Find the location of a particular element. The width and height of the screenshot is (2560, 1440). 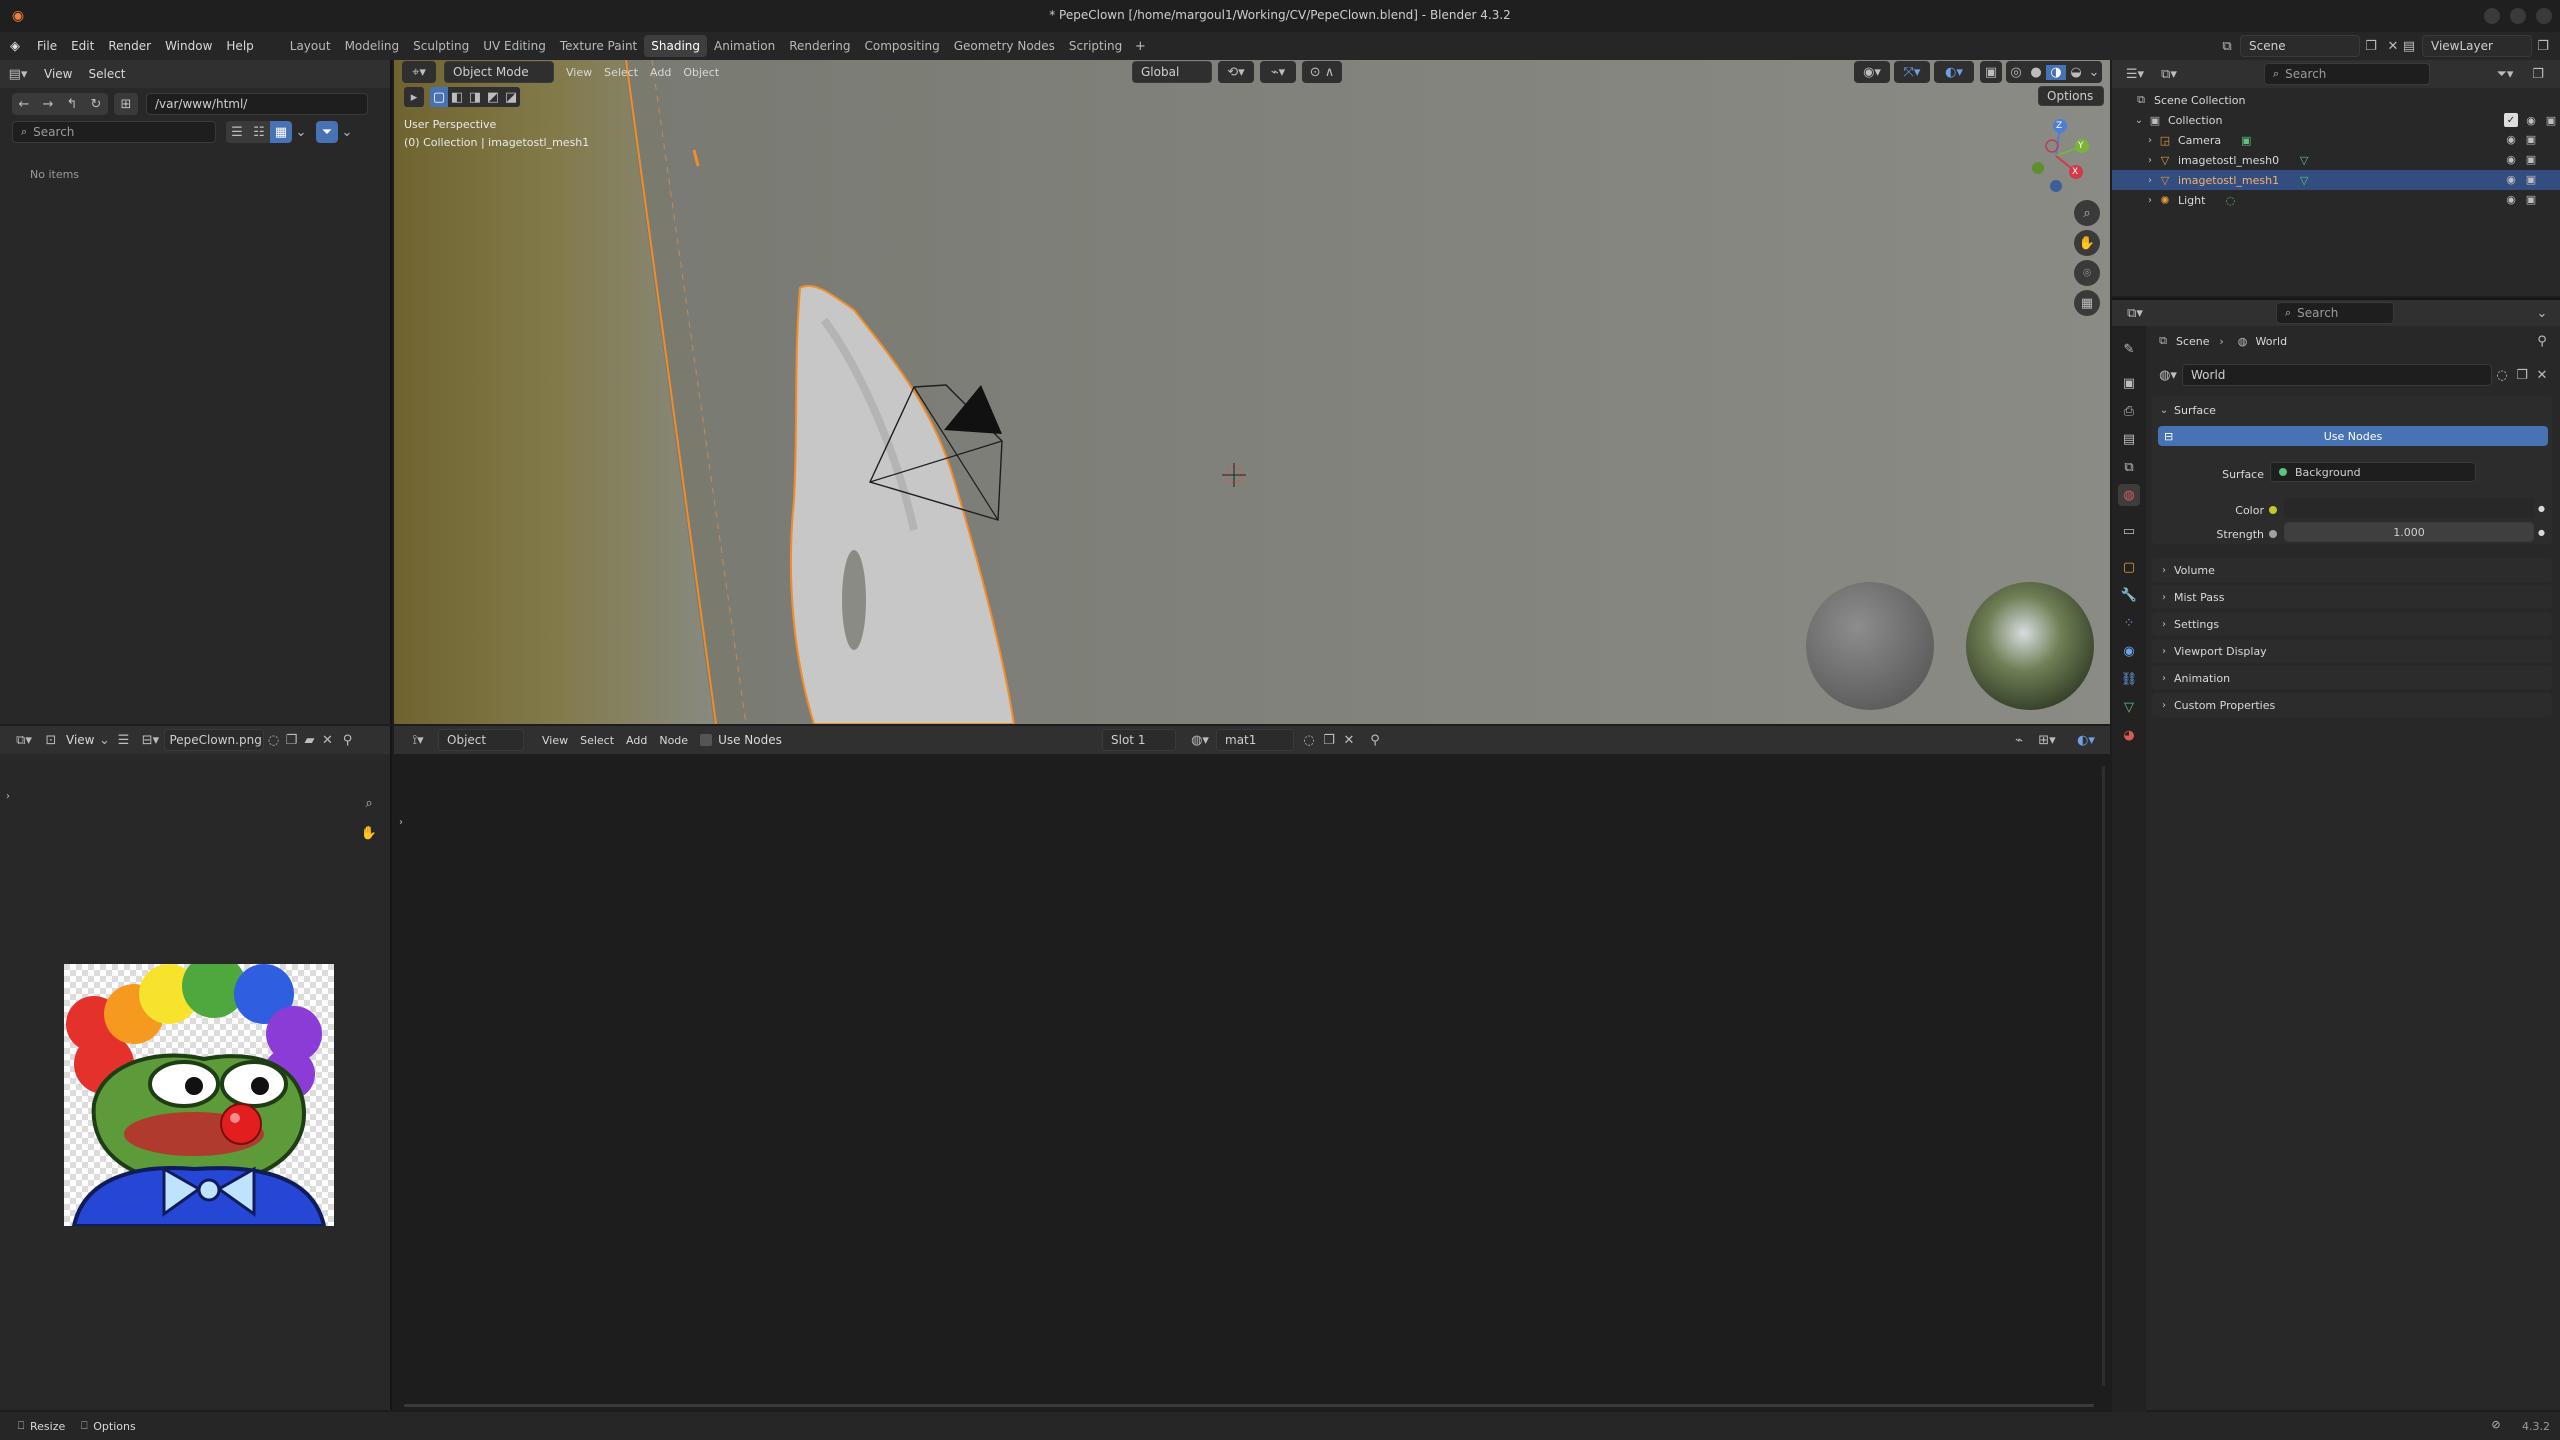

tab-layout: Layout is located at coordinates (310, 46).